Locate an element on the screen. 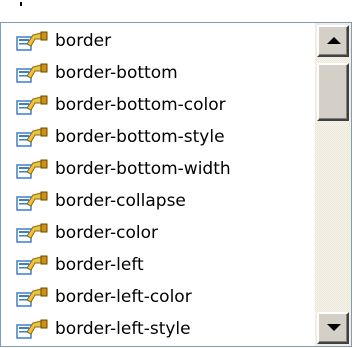  list-item-label: border-left-color is located at coordinates (123, 297).